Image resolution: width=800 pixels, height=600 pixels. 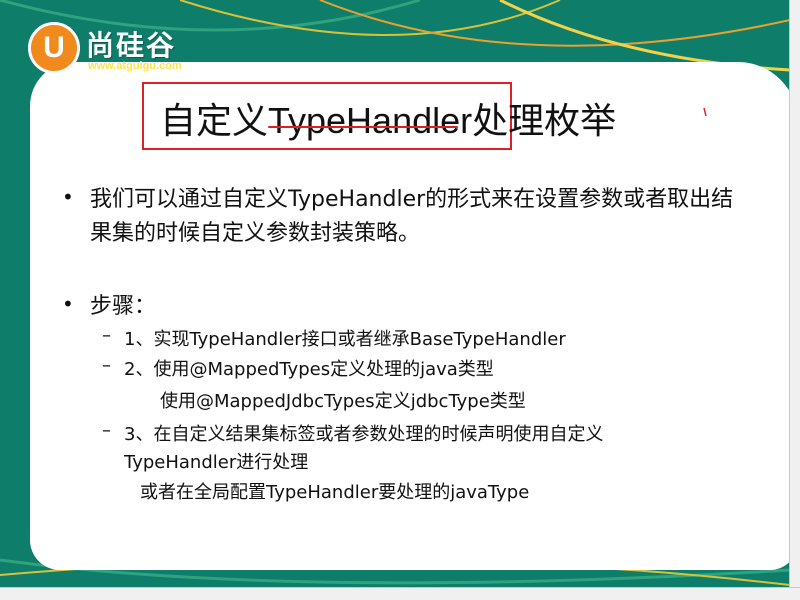 What do you see at coordinates (131, 45) in the screenshot?
I see `logo-name: 尚硅谷` at bounding box center [131, 45].